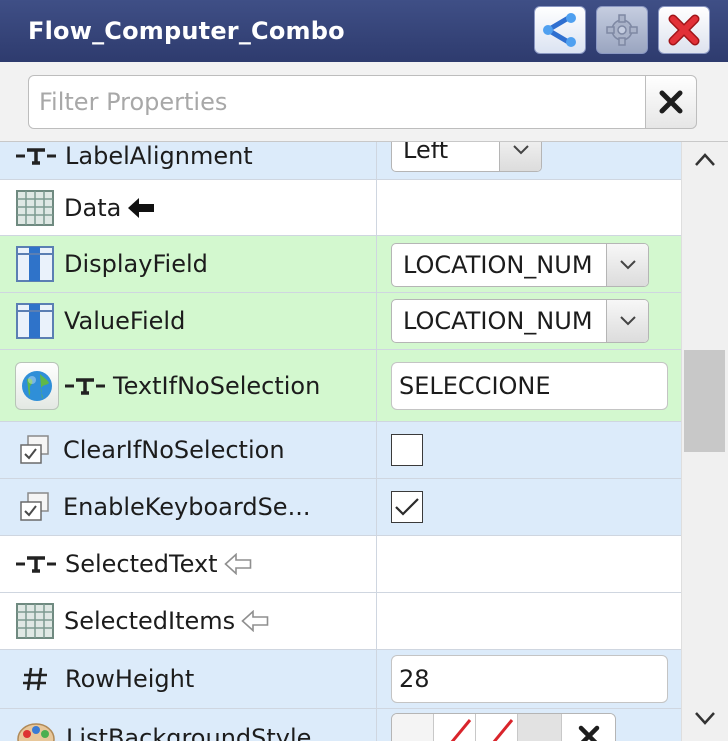 Image resolution: width=728 pixels, height=741 pixels. I want to click on number-icon, so click(35, 679).